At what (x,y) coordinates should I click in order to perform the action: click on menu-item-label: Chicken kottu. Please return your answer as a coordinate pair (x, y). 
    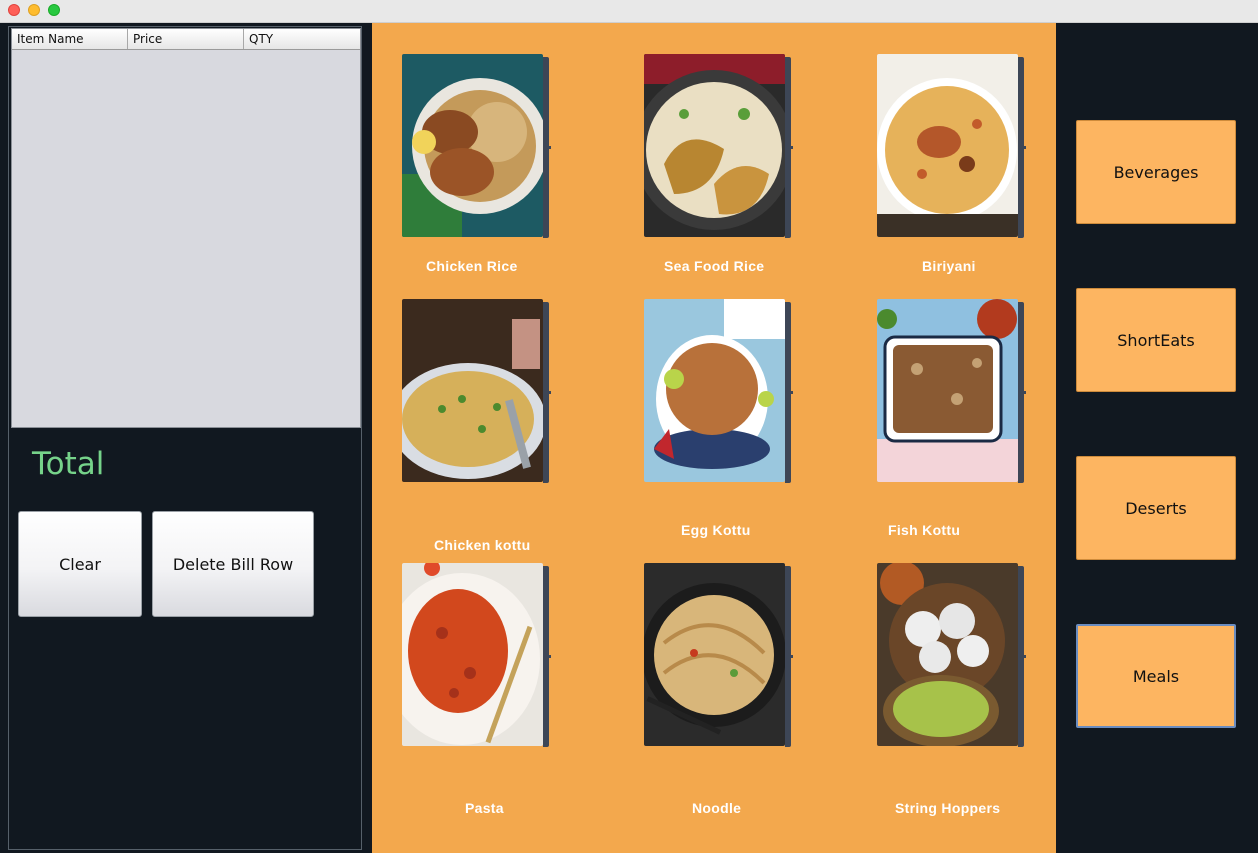
    Looking at the image, I should click on (482, 545).